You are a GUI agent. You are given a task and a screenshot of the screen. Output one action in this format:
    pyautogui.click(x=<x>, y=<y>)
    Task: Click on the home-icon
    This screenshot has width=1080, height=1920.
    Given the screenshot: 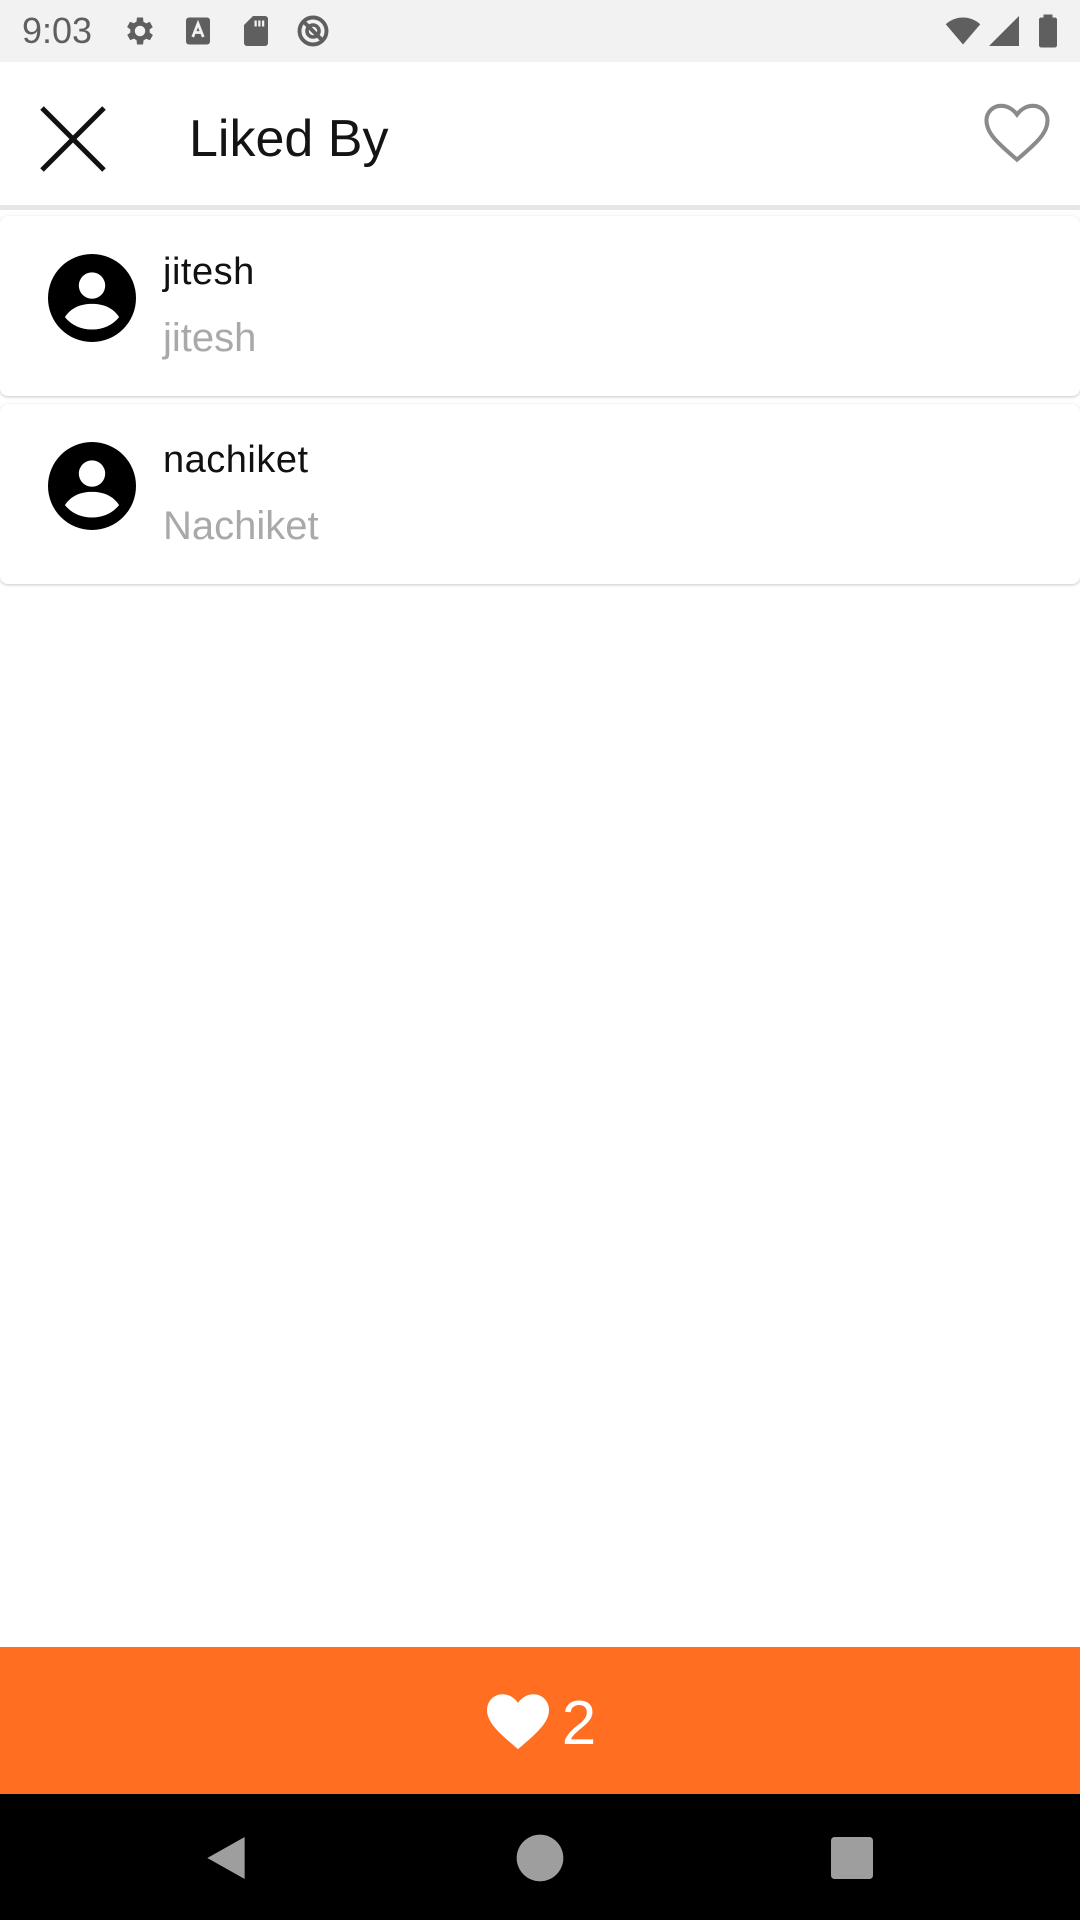 What is the action you would take?
    pyautogui.click(x=540, y=1858)
    